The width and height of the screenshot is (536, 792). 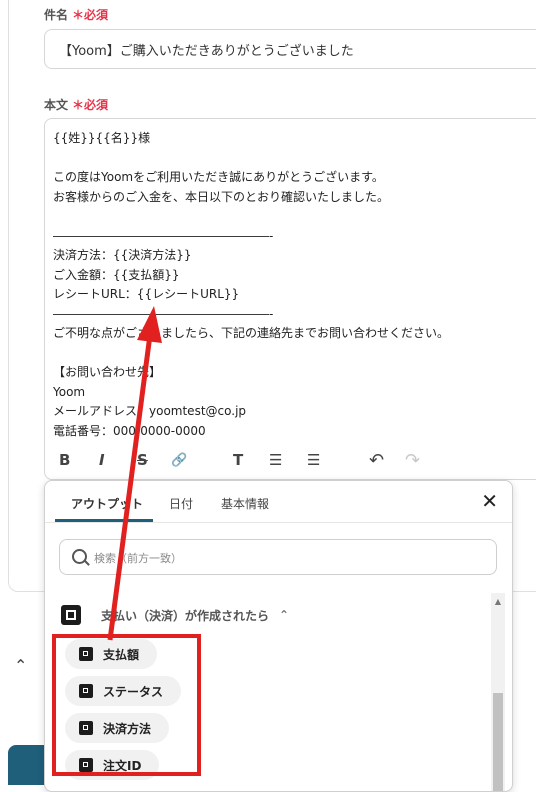 I want to click on arrow-head, so click(x=149, y=324).